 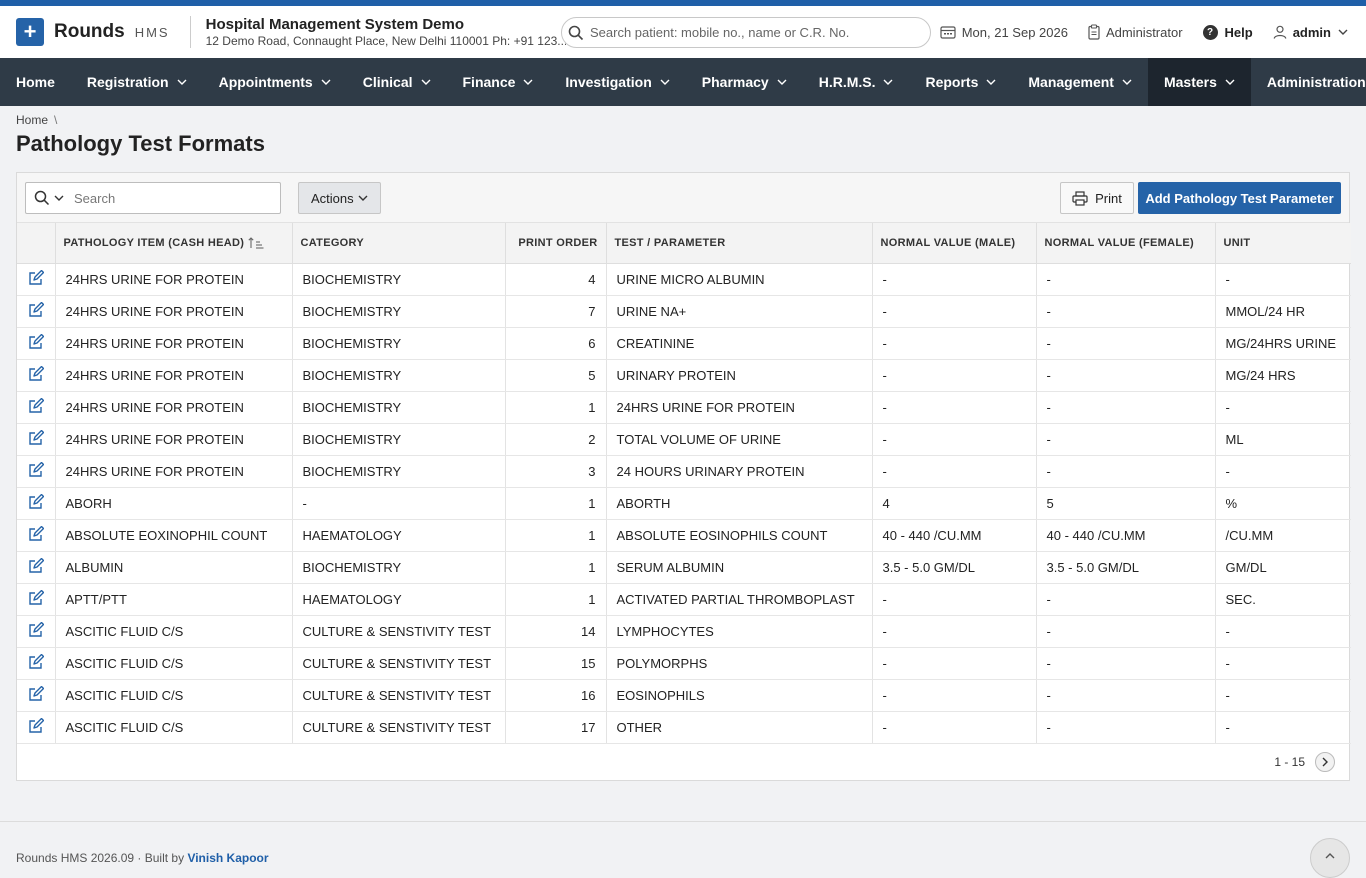 What do you see at coordinates (683, 116) in the screenshot?
I see `breadcrumb: Home \` at bounding box center [683, 116].